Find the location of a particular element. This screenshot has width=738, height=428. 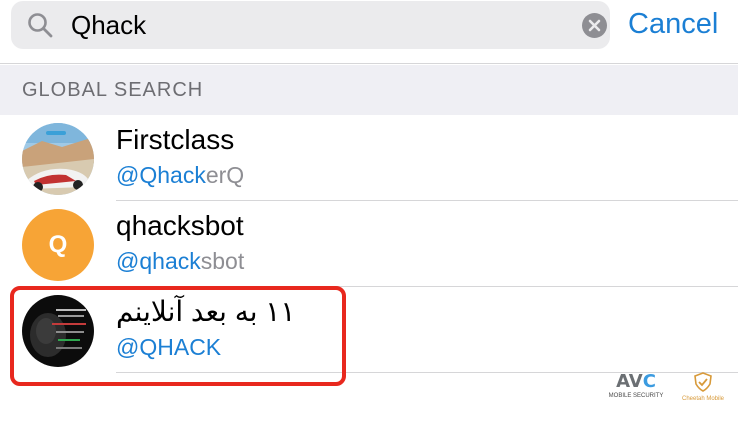

clear-icon is located at coordinates (594, 25).